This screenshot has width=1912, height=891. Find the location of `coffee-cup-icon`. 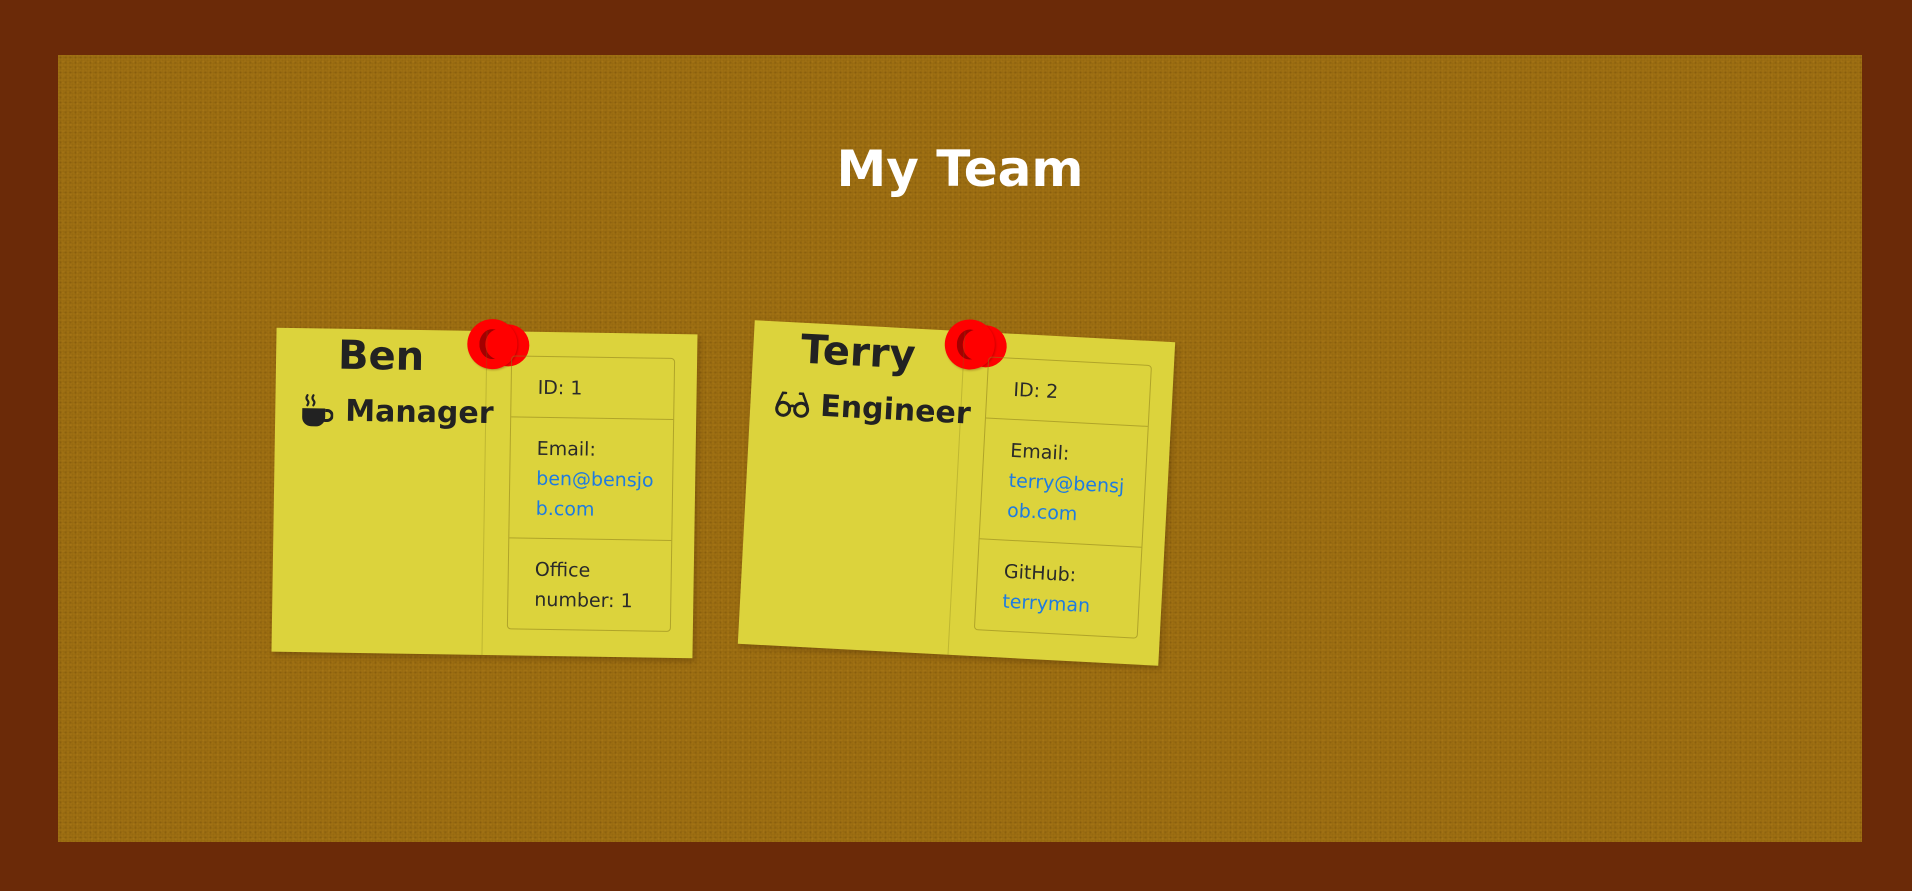

coffee-cup-icon is located at coordinates (317, 410).